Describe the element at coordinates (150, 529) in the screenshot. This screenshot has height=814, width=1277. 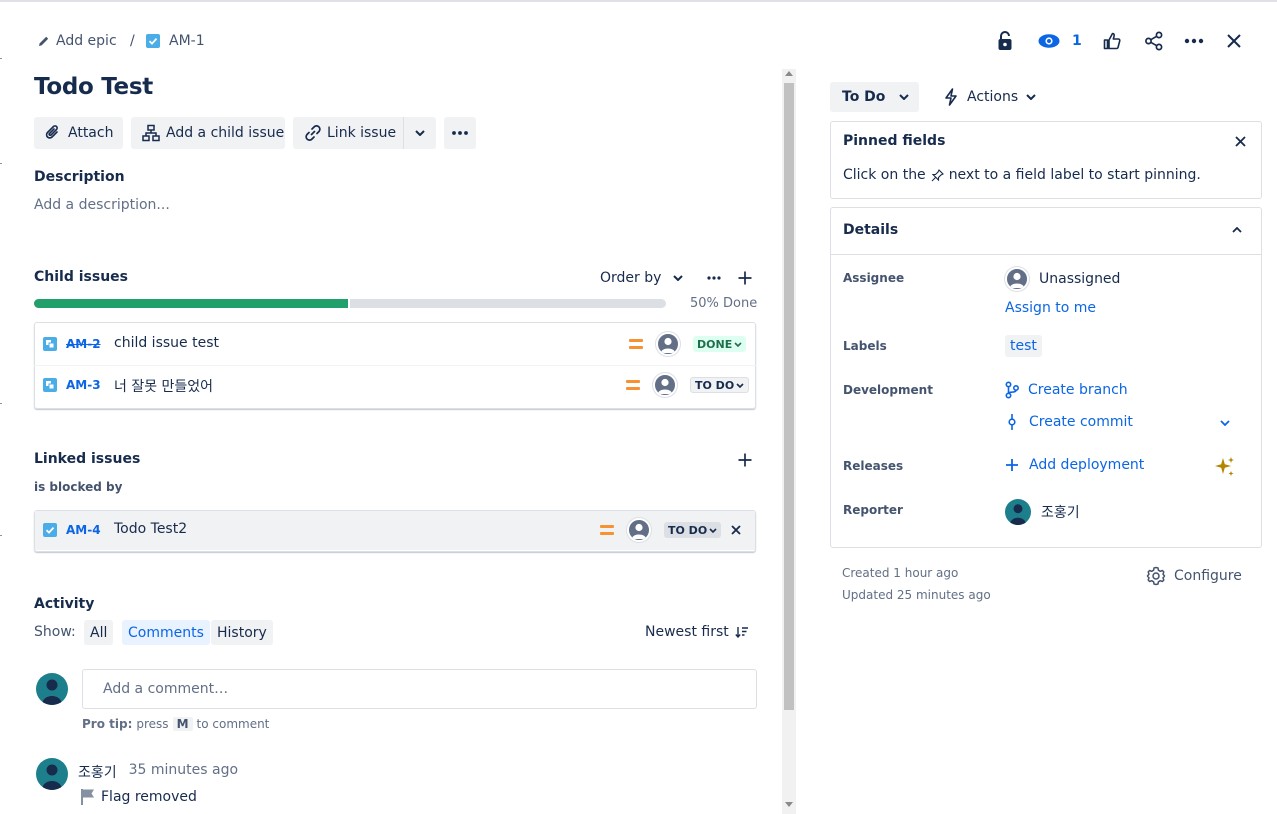
I see `linked-issue-summary: Todo Test2` at that location.